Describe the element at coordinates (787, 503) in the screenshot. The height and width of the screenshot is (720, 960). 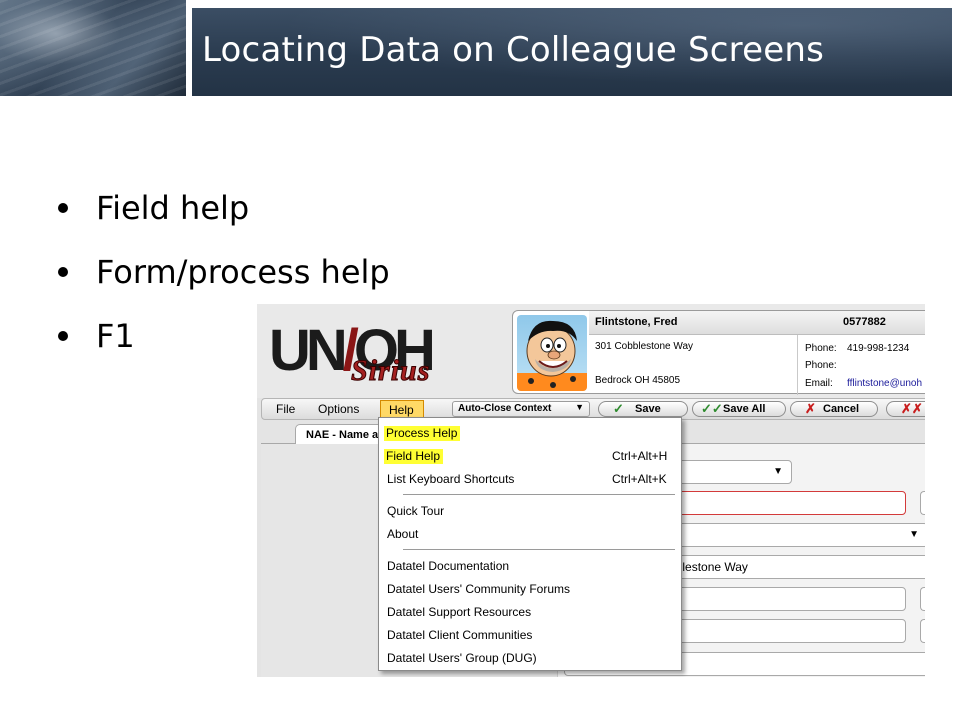
I see `required-field` at that location.